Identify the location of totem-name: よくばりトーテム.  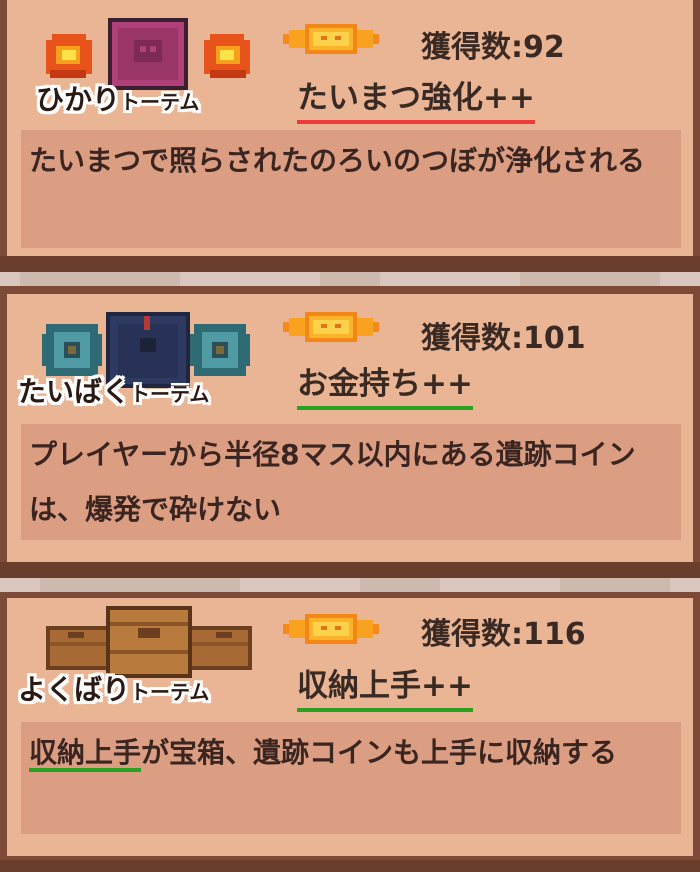
(114, 689).